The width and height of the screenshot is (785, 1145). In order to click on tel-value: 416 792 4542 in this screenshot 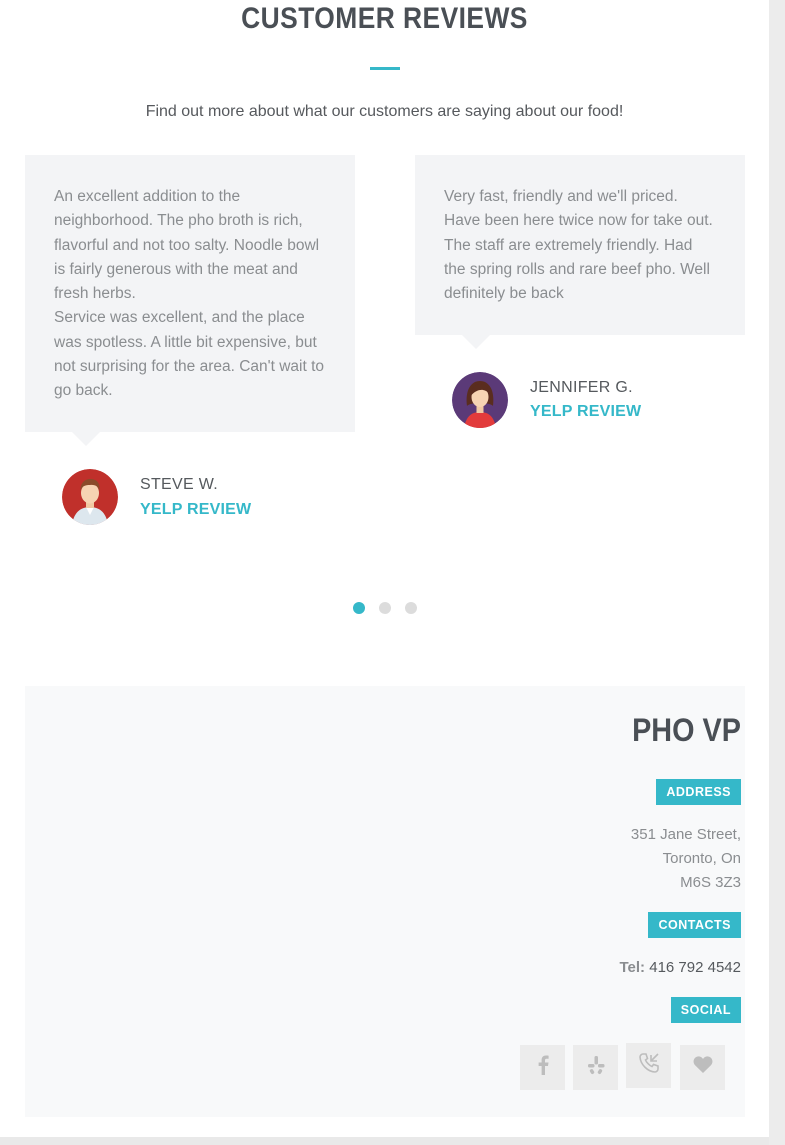, I will do `click(695, 967)`.